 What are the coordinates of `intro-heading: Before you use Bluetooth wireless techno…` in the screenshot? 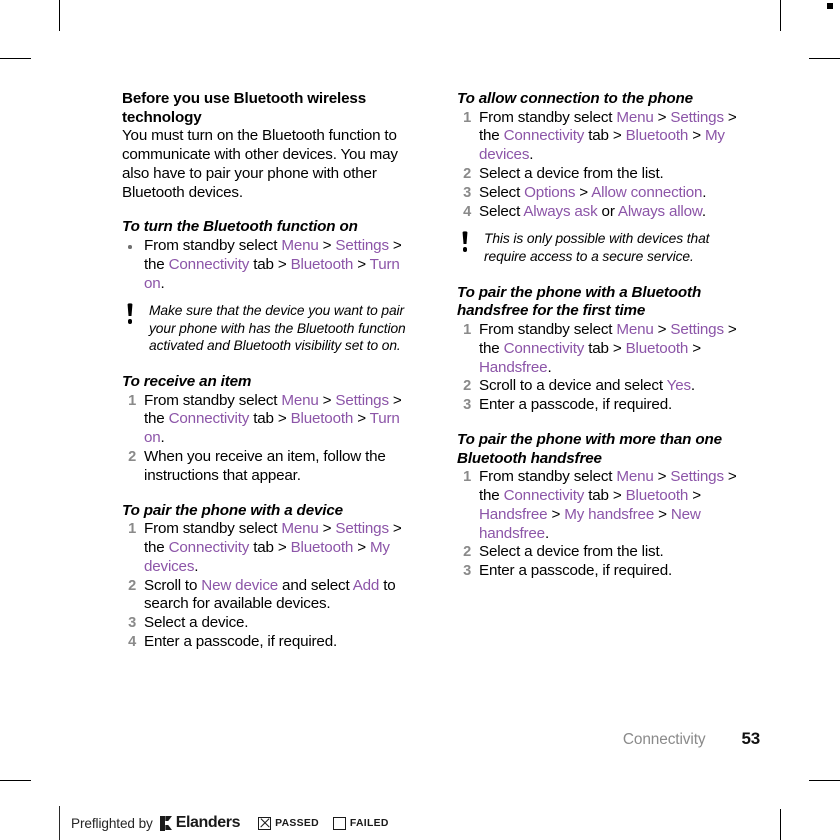 It's located at (244, 108).